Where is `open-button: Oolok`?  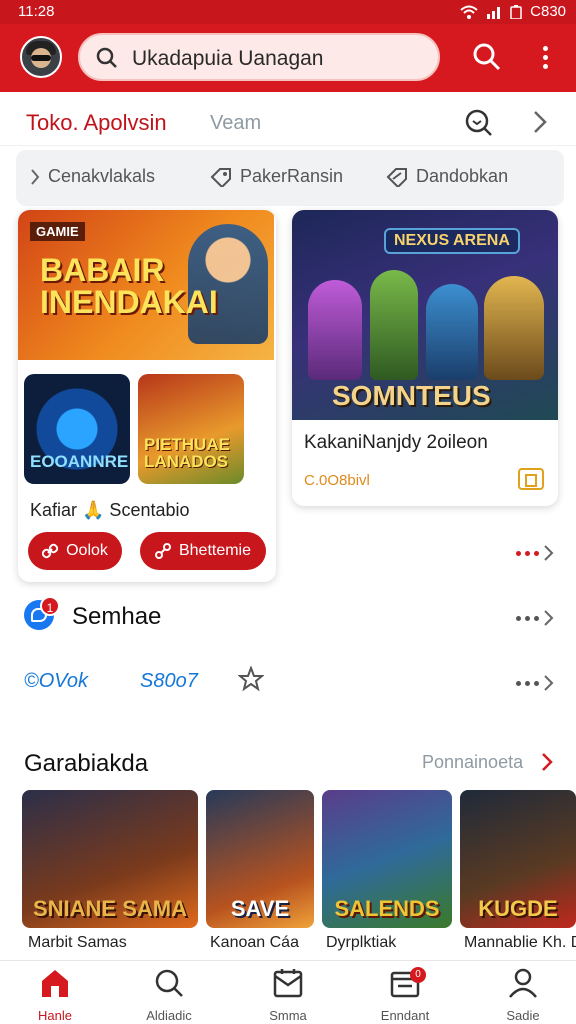
open-button: Oolok is located at coordinates (75, 551).